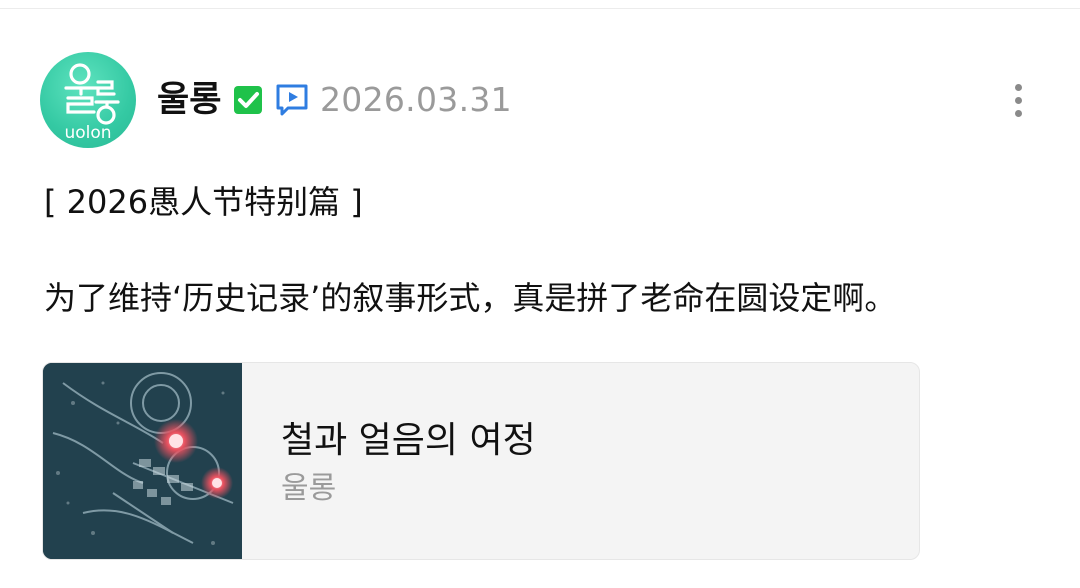  What do you see at coordinates (1018, 87) in the screenshot?
I see `more-vertical-icon` at bounding box center [1018, 87].